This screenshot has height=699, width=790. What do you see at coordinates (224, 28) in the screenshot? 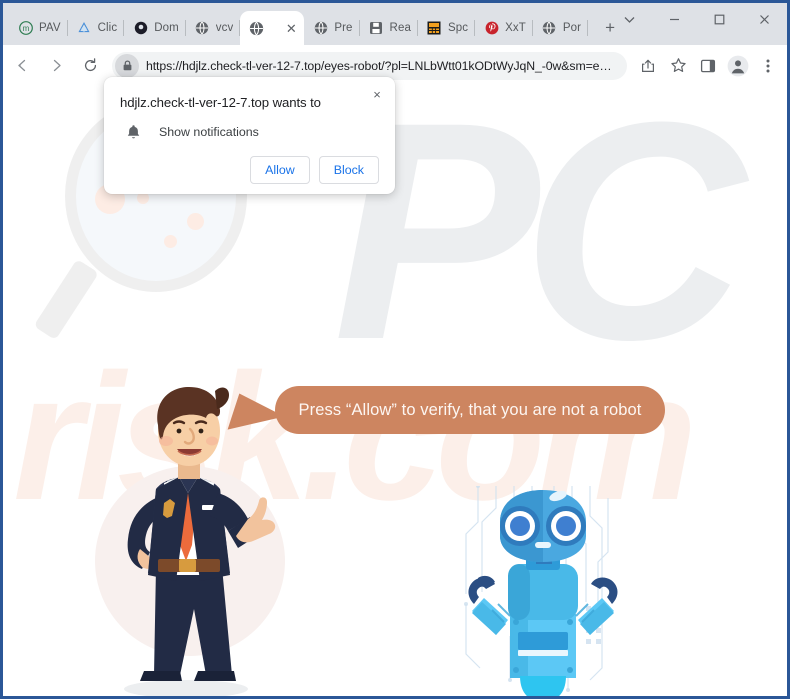
I see `tab-label: vcv` at bounding box center [224, 28].